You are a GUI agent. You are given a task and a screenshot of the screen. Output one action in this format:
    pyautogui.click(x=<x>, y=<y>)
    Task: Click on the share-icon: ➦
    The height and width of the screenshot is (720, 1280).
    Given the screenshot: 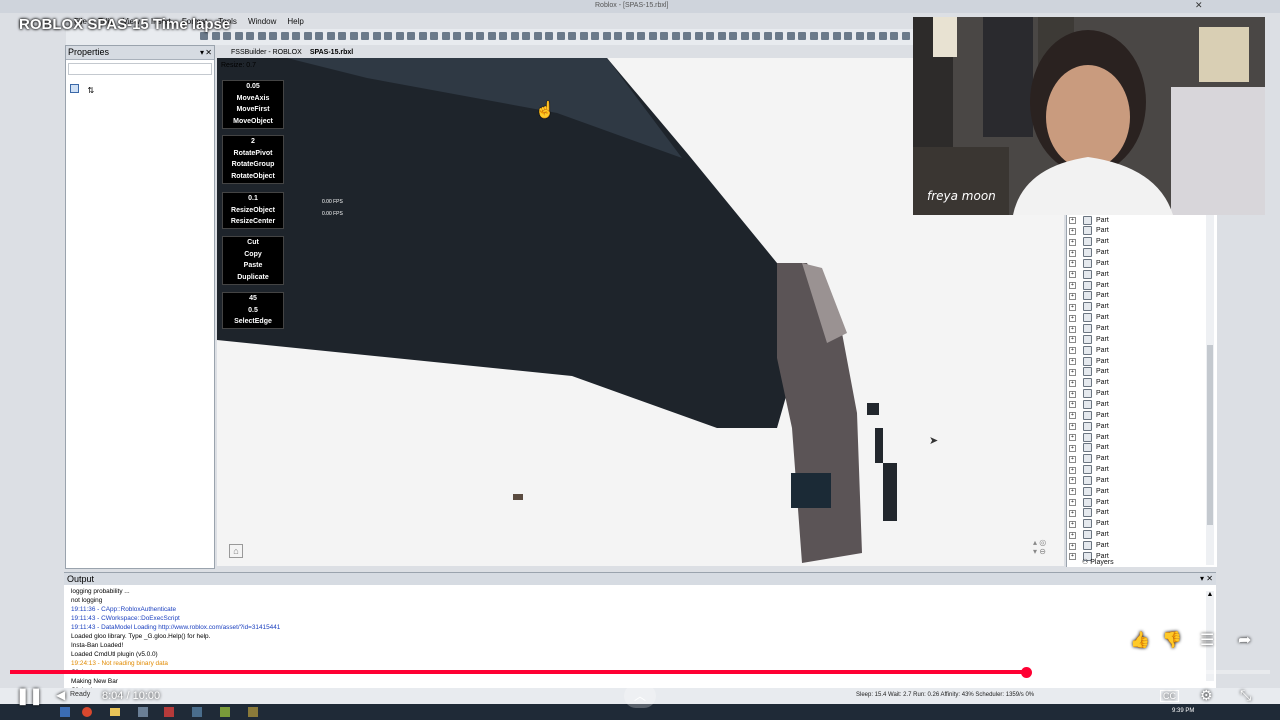 What is the action you would take?
    pyautogui.click(x=1244, y=640)
    